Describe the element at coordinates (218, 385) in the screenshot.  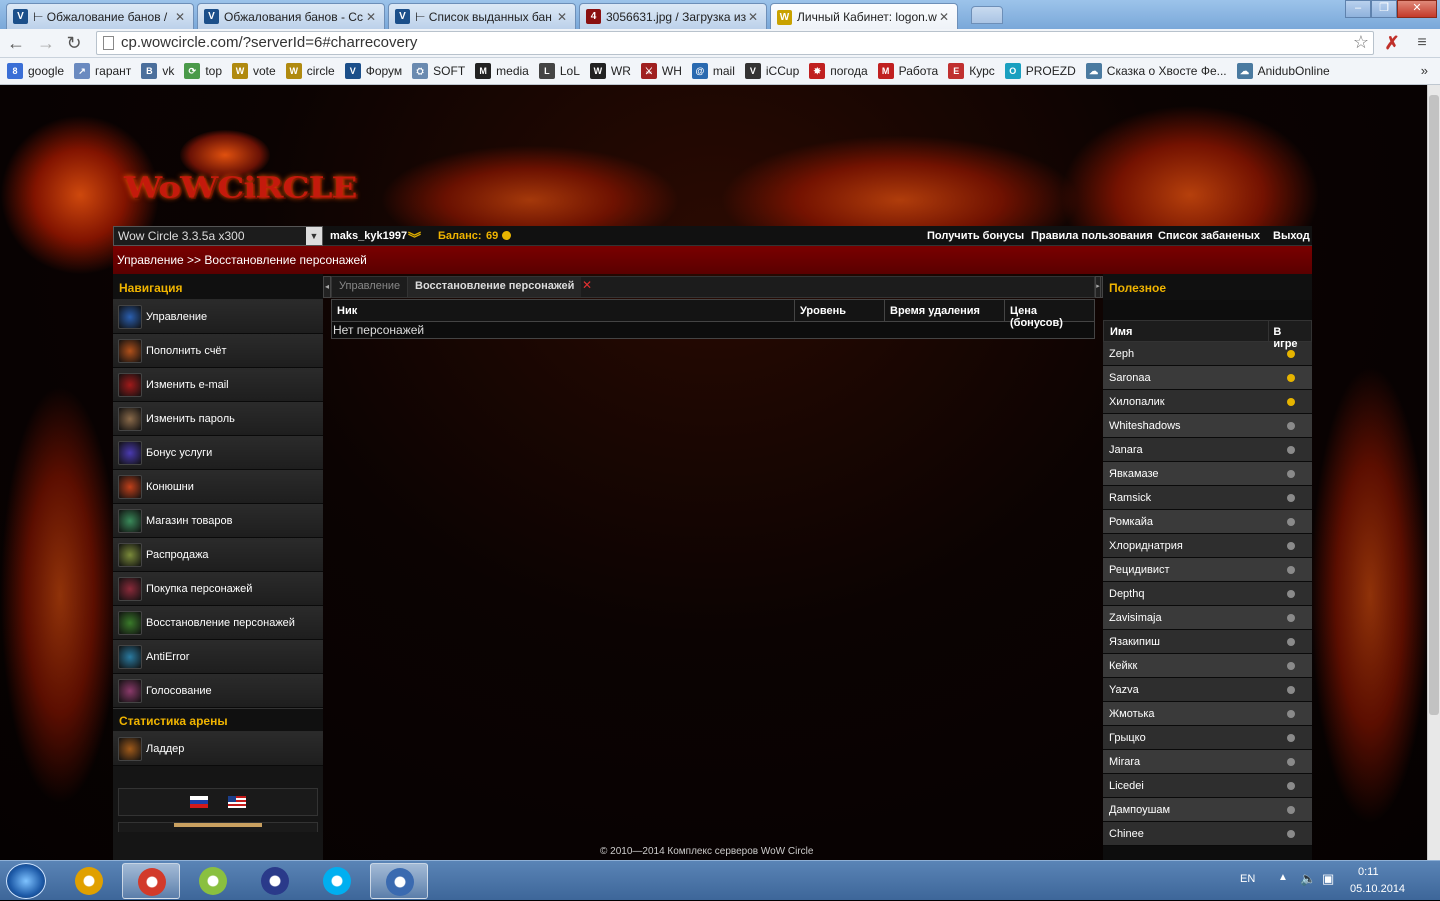
I see `nav-item-3: Изменить e-mail` at that location.